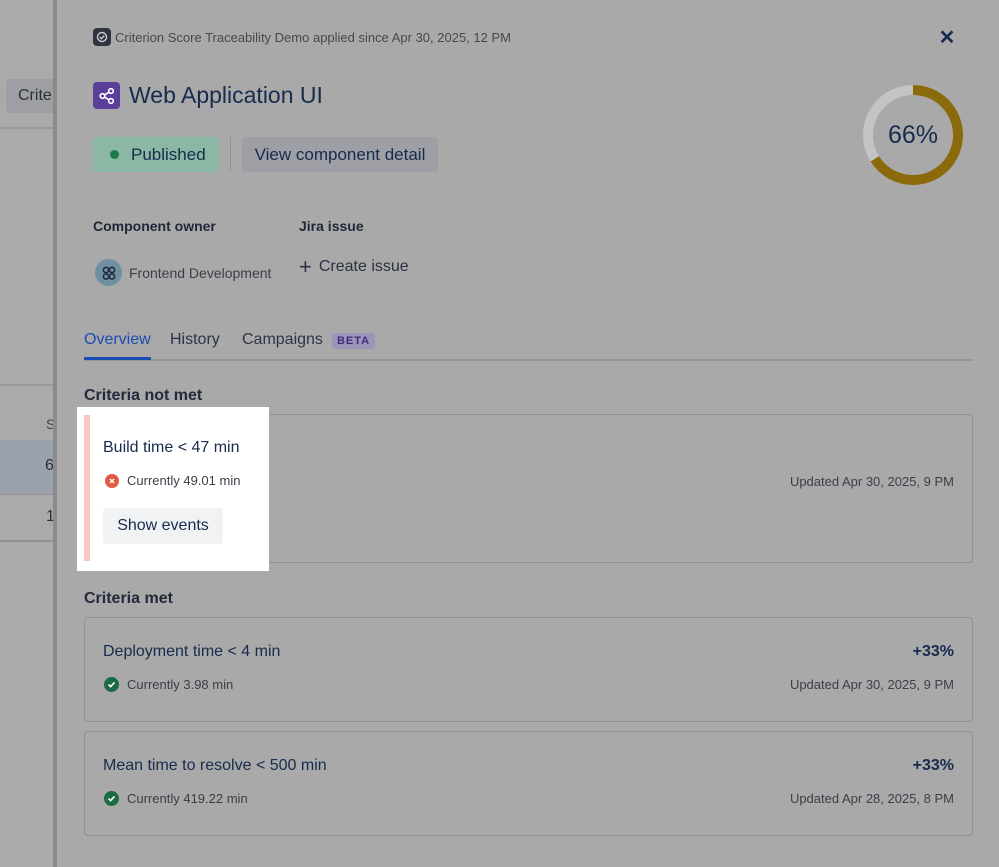  What do you see at coordinates (108, 272) in the screenshot?
I see `team-avatar` at bounding box center [108, 272].